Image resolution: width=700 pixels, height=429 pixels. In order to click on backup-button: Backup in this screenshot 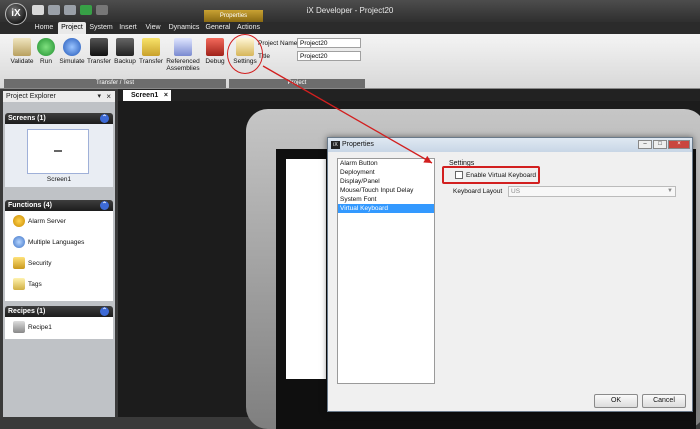, I will do `click(125, 51)`.